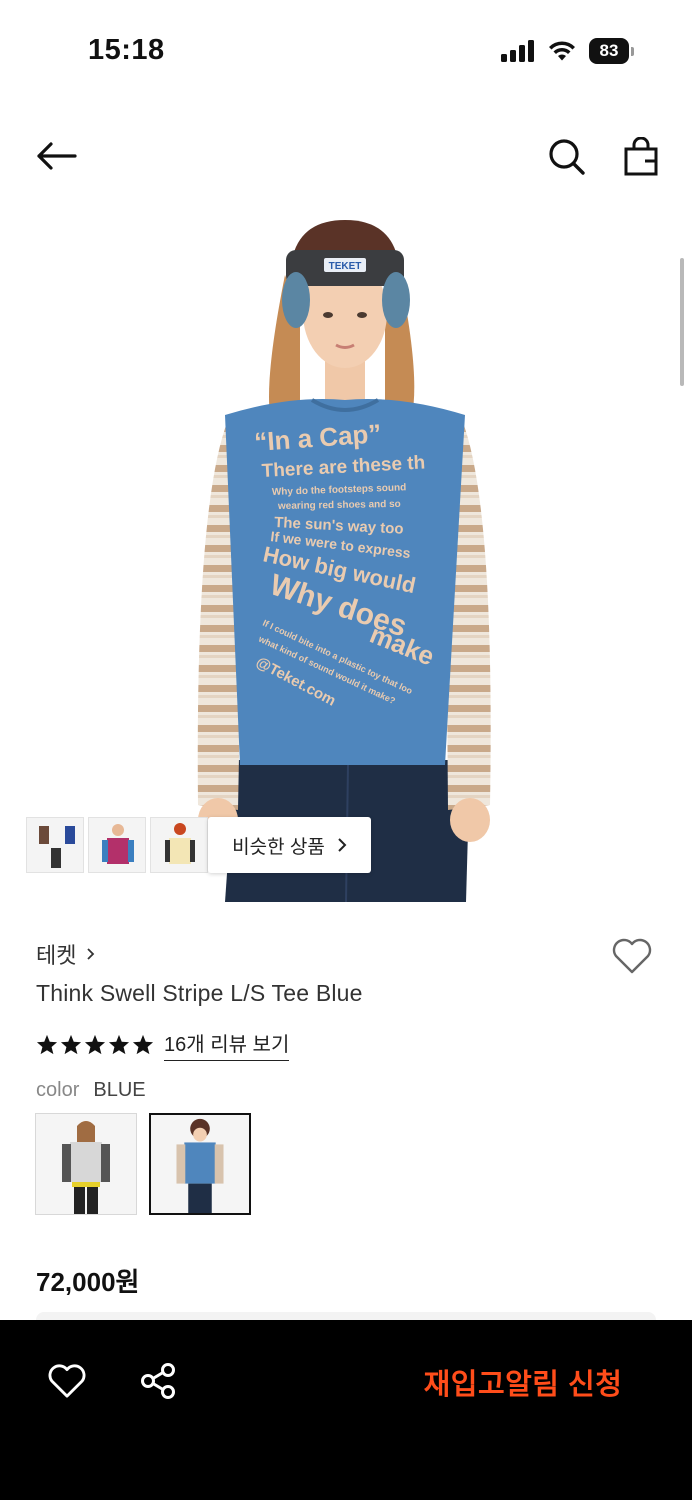 The width and height of the screenshot is (692, 1500). What do you see at coordinates (562, 51) in the screenshot?
I see `wifi-icon` at bounding box center [562, 51].